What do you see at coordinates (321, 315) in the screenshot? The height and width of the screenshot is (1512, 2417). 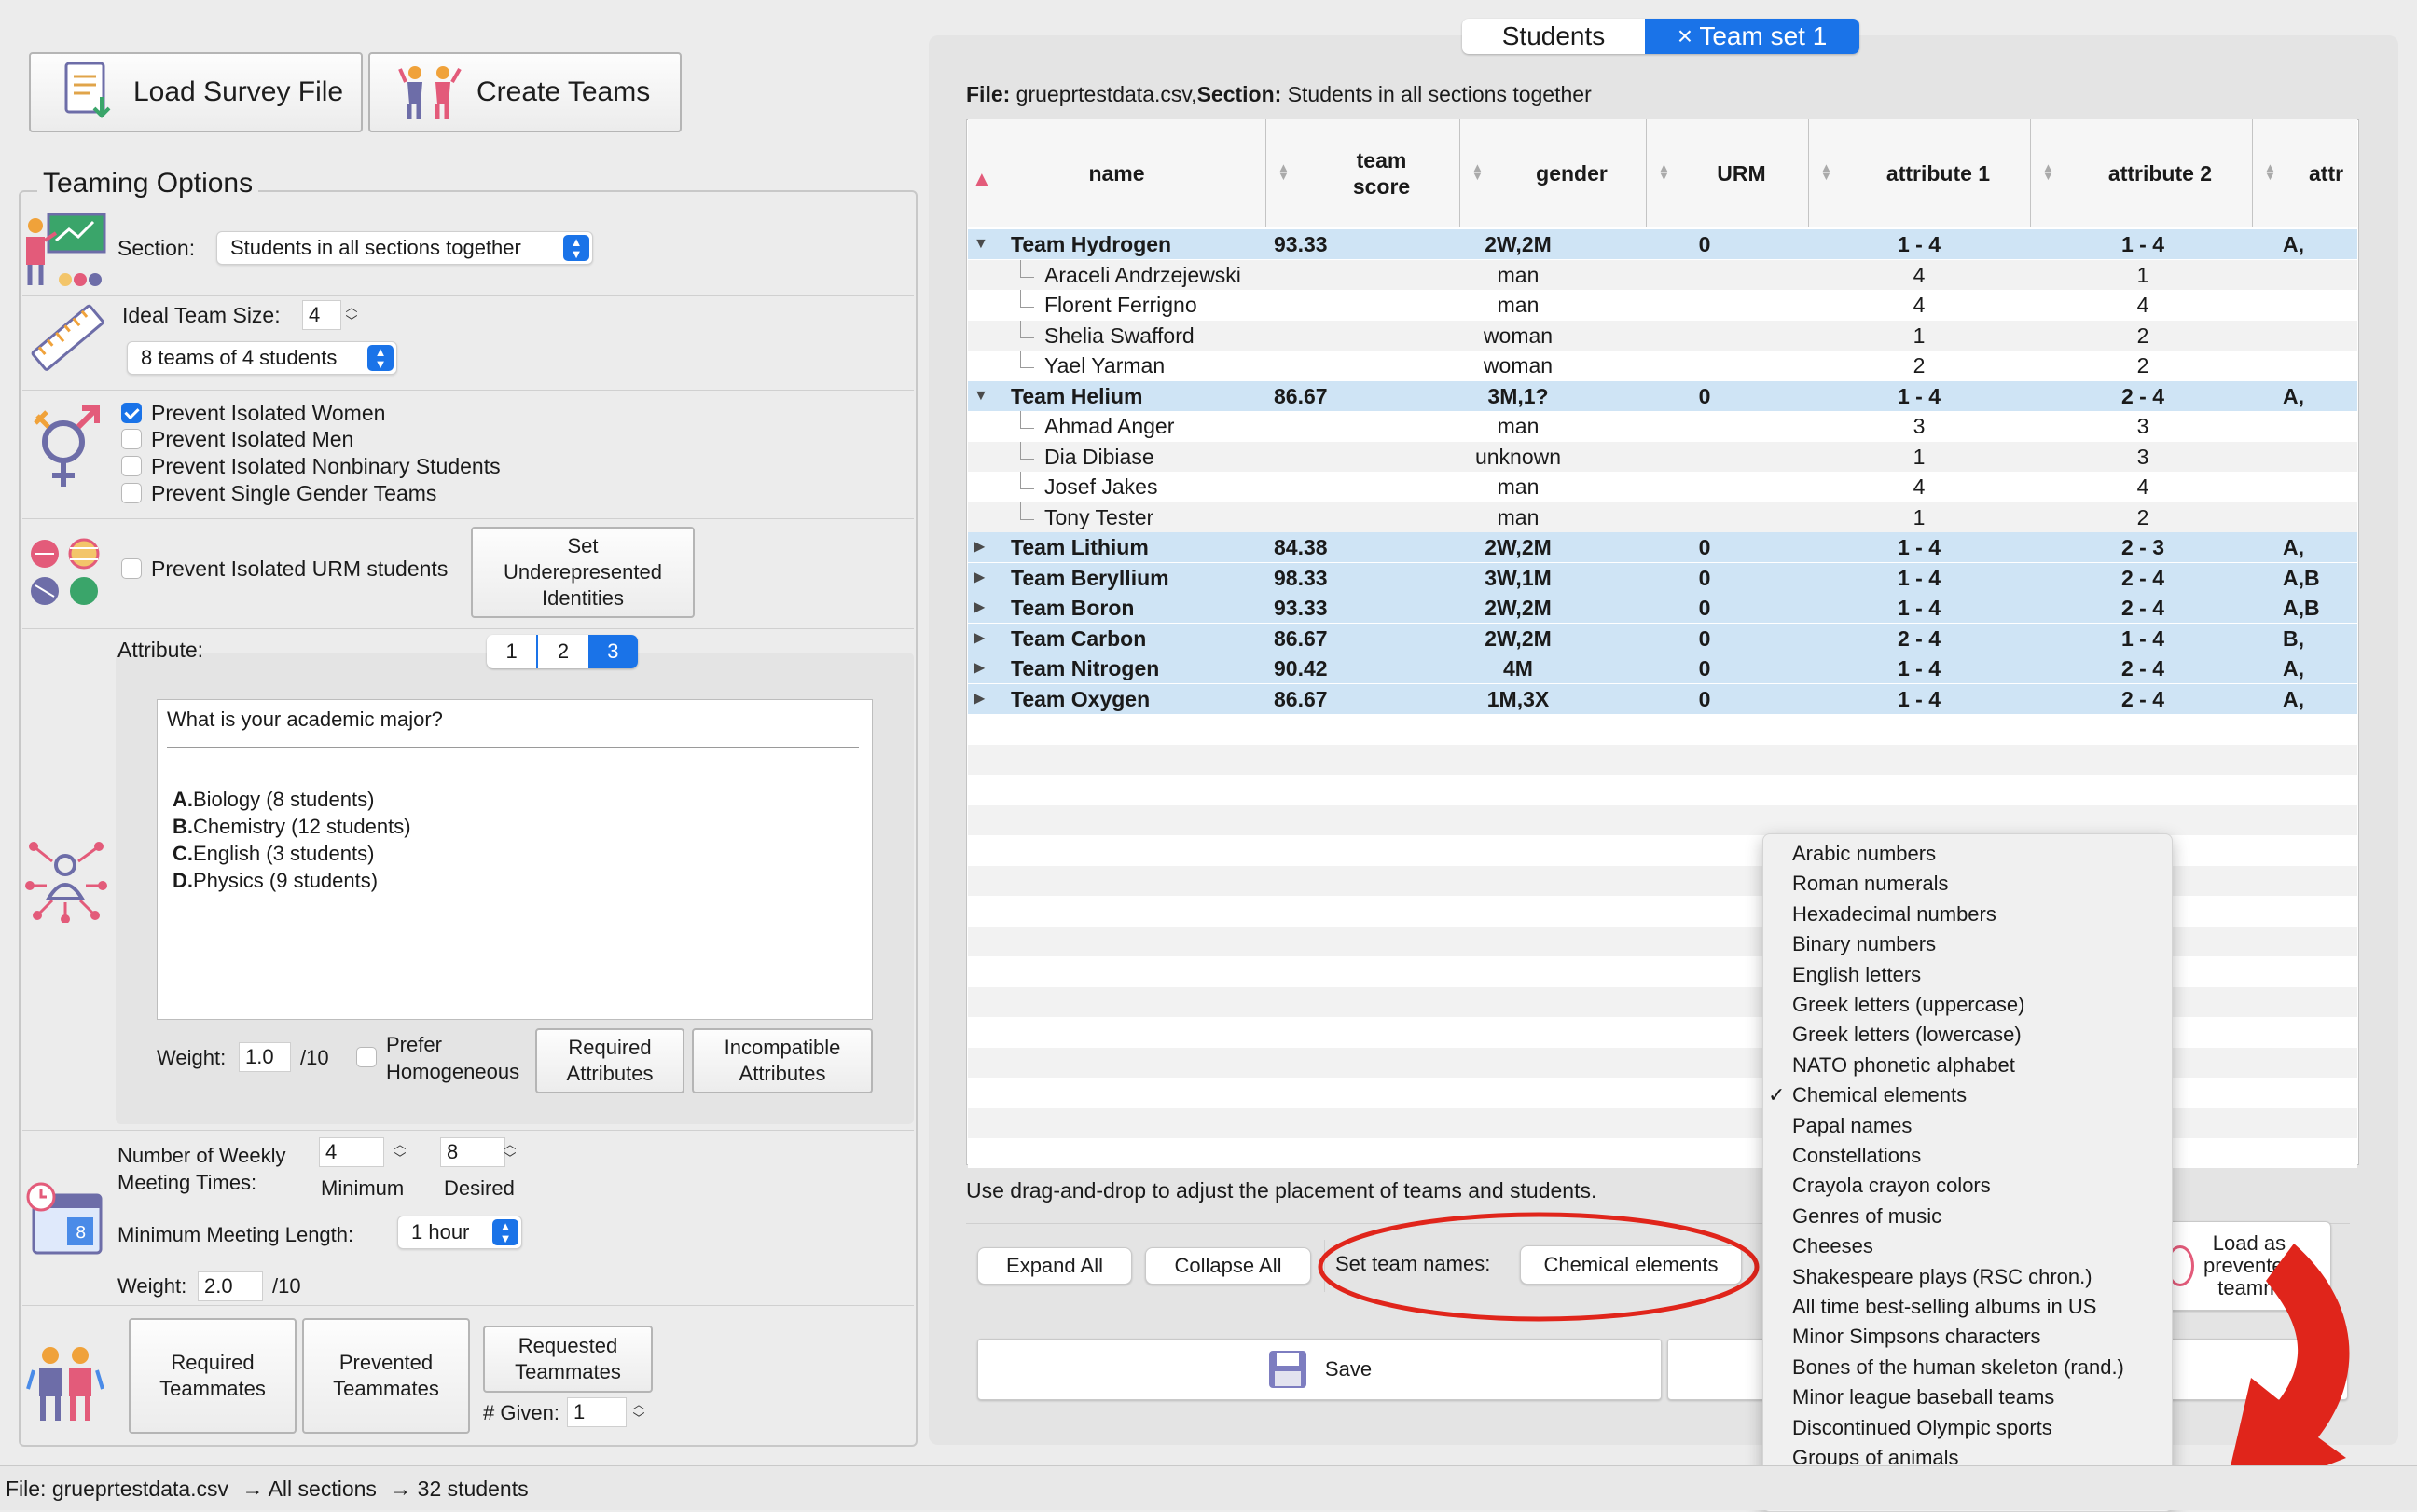 I see `ideal-team-size-input: 4` at bounding box center [321, 315].